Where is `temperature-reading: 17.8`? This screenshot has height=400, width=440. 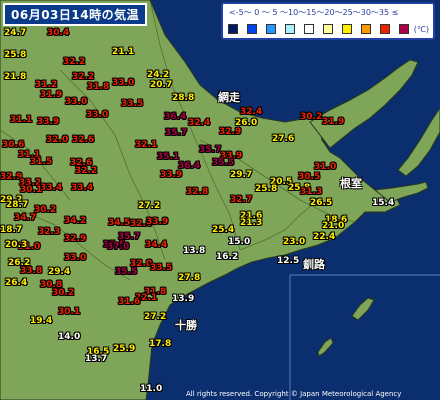 temperature-reading: 17.8 is located at coordinates (160, 344).